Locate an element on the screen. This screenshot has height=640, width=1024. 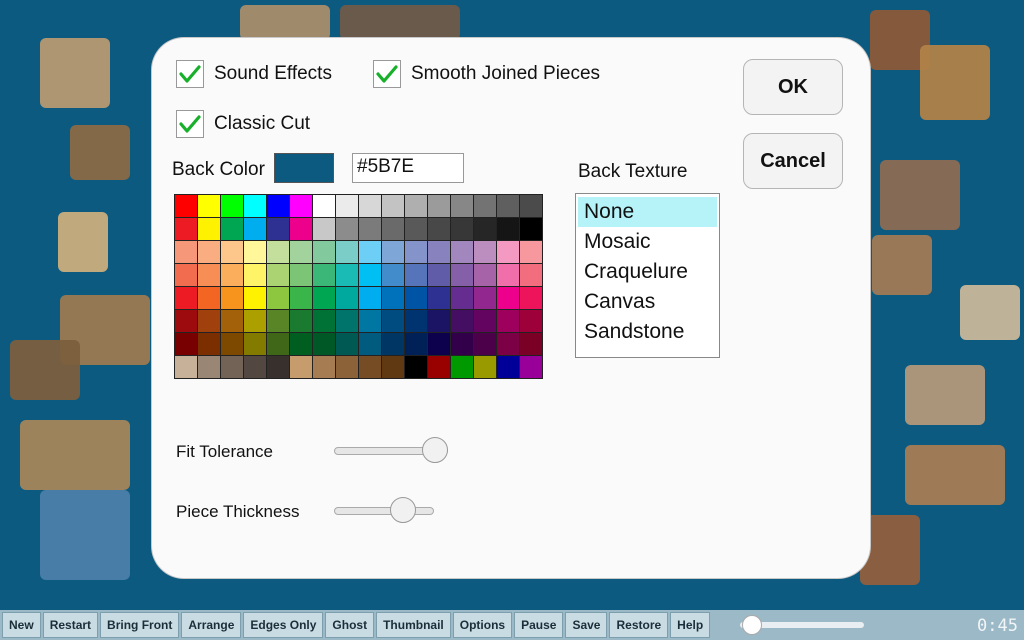
toolbar-restart-button: Restart is located at coordinates (70, 625).